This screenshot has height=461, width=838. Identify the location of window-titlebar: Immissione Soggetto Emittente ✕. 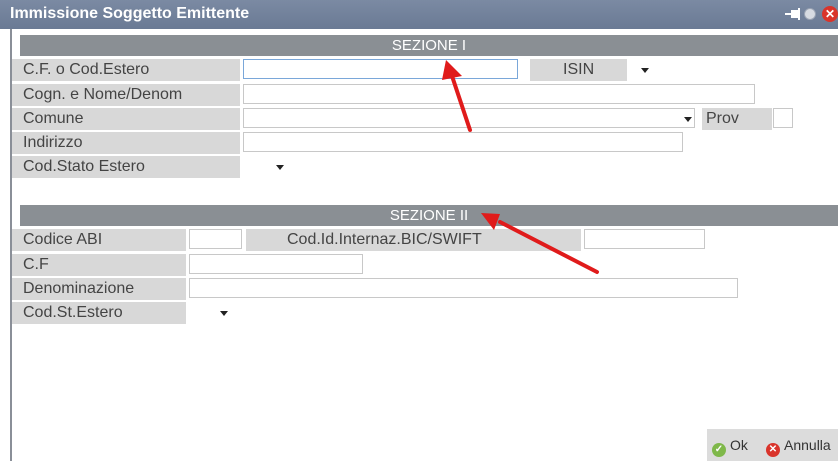
(419, 14).